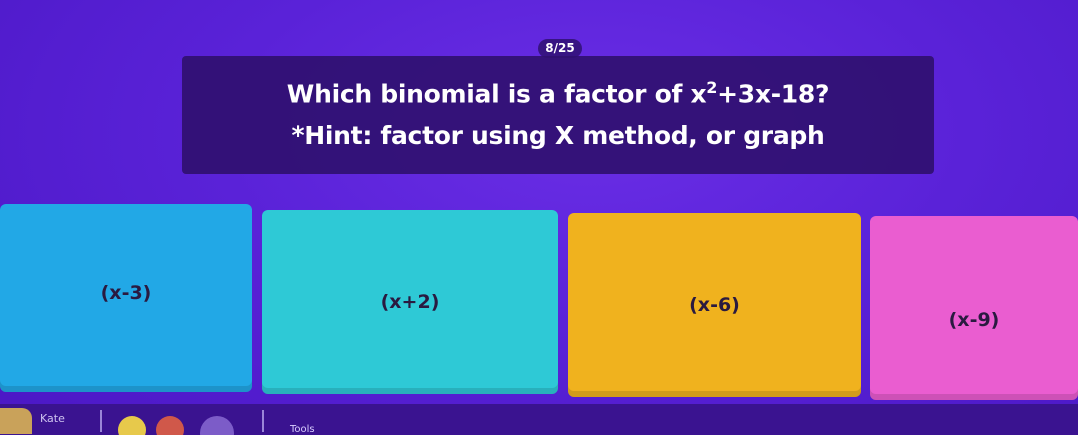 This screenshot has height=435, width=1078. Describe the element at coordinates (974, 320) in the screenshot. I see `answer-option-4-label: (x-9)` at that location.